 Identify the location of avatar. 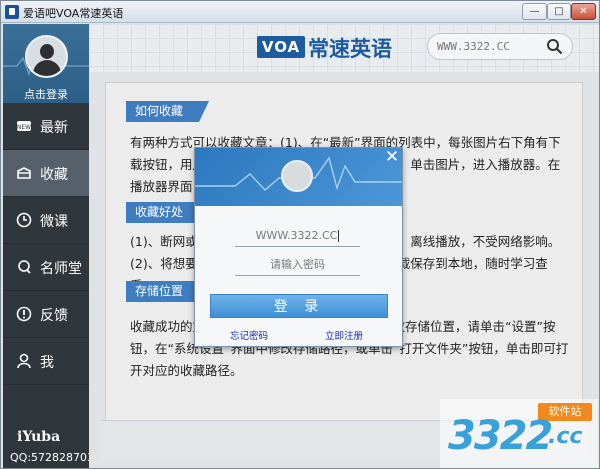
(46, 56).